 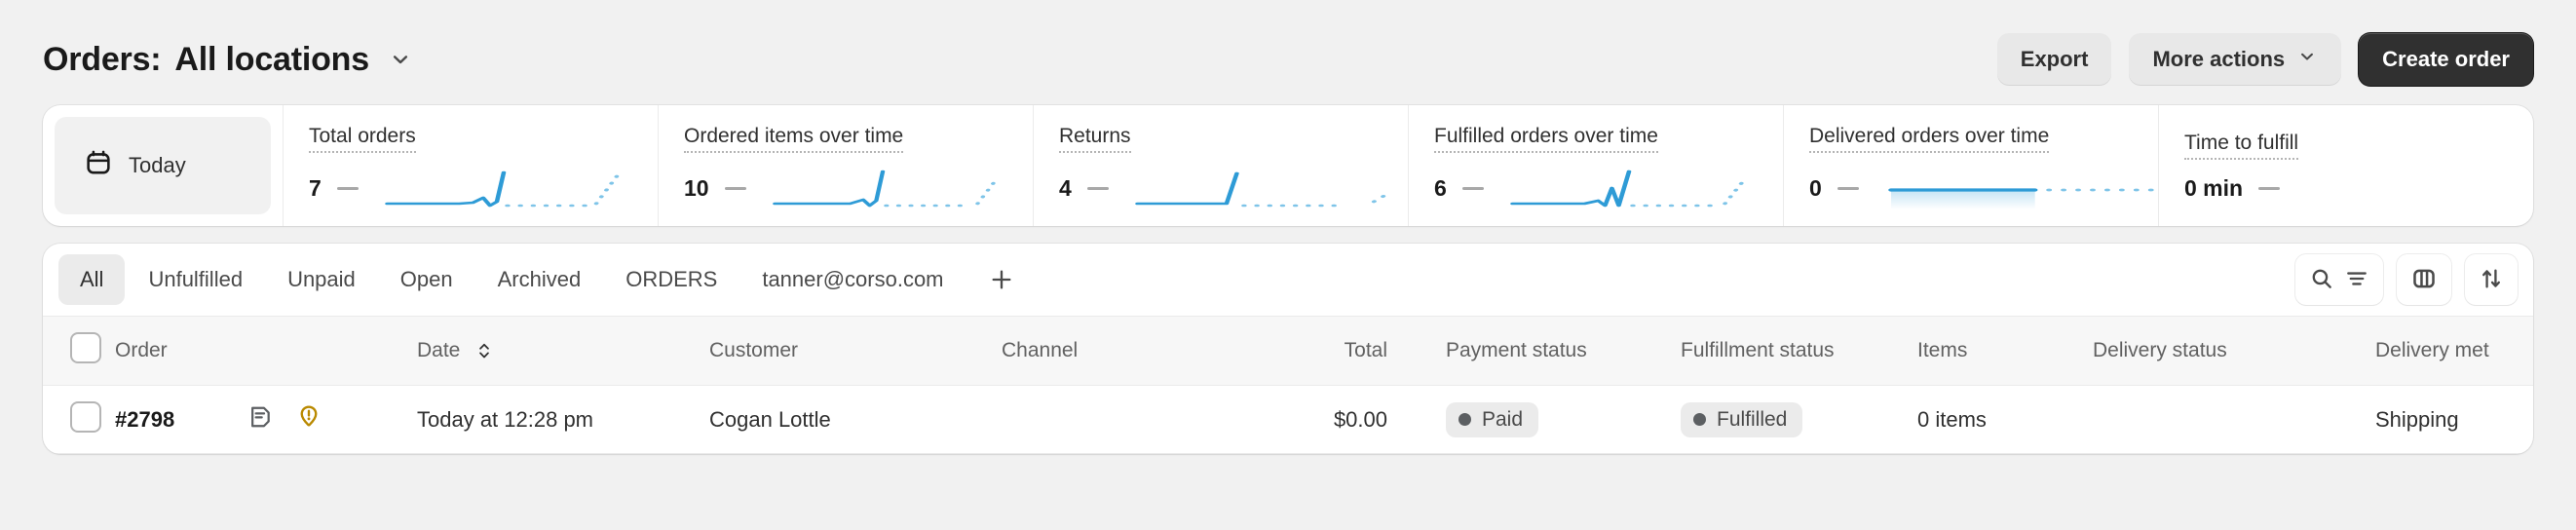 I want to click on search-icon, so click(x=2321, y=280).